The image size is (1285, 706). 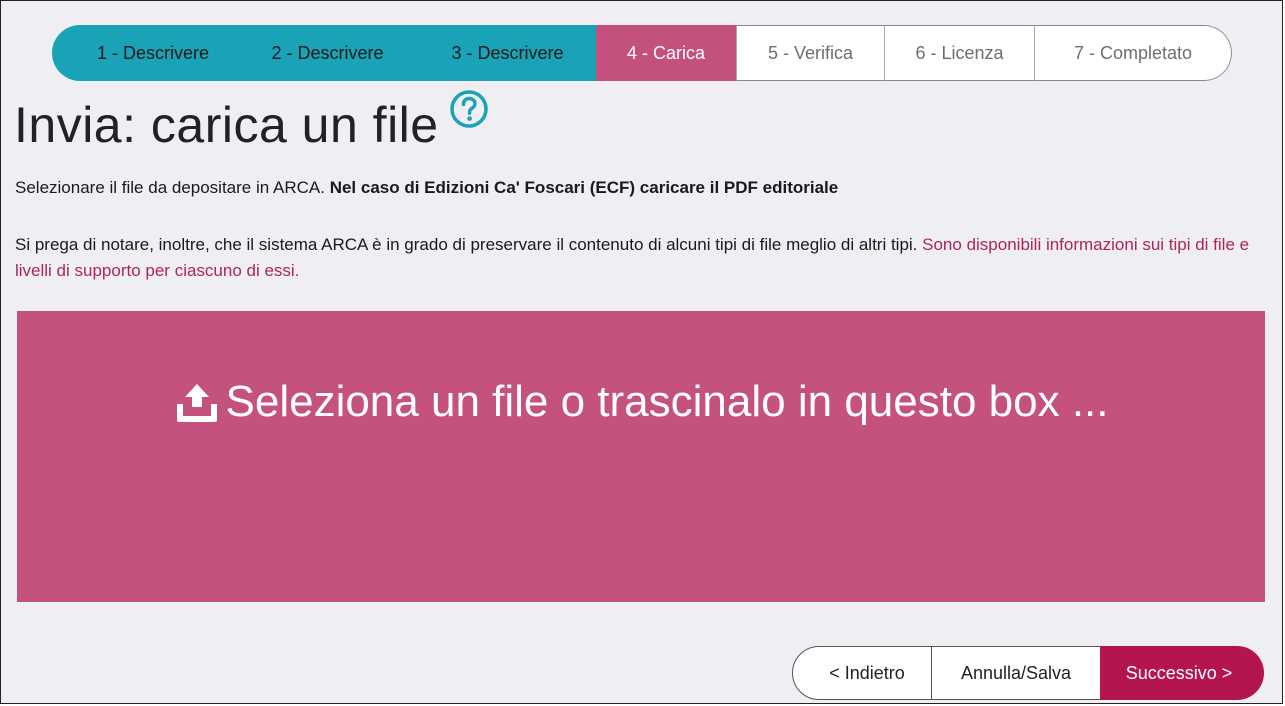 I want to click on step-5-verify: 5 - Verifica, so click(x=810, y=53).